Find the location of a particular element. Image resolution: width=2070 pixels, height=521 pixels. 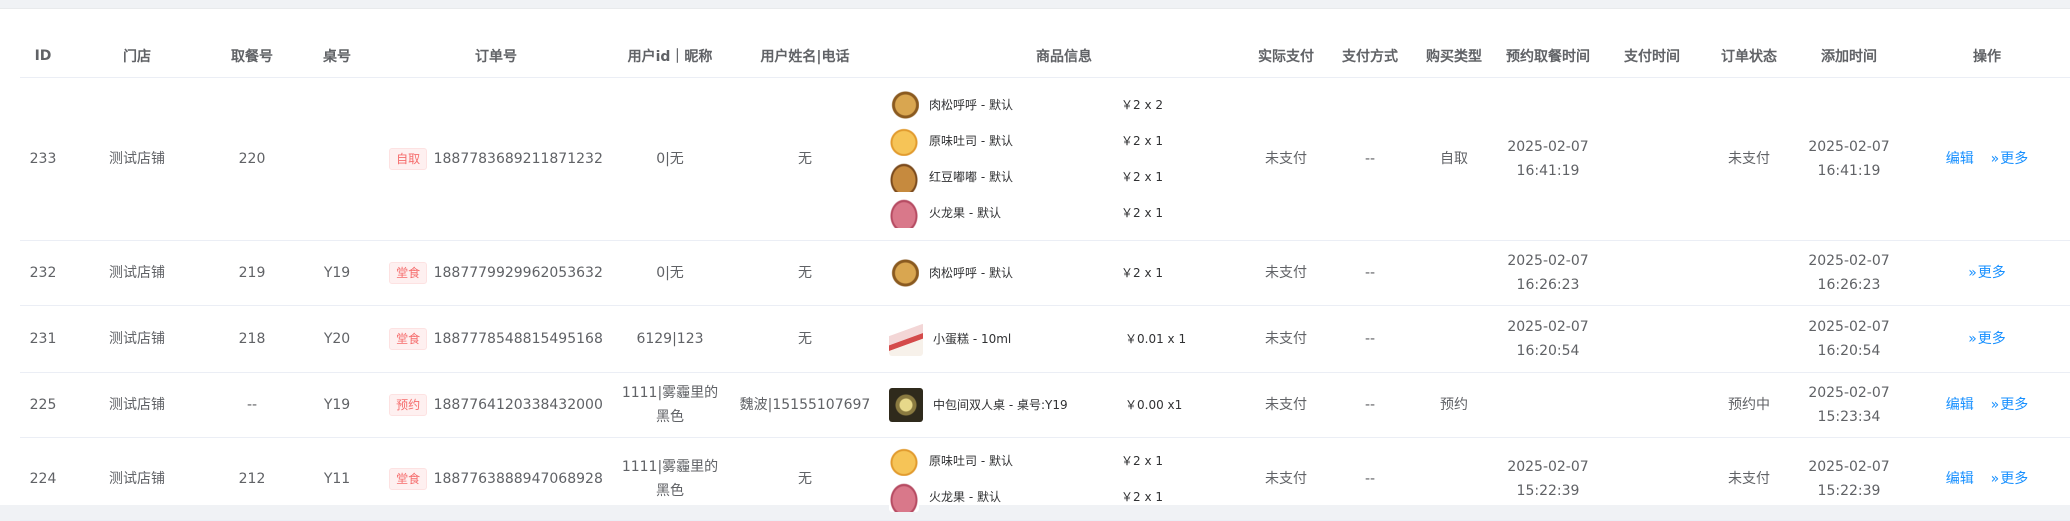

cell-user: 0|无 is located at coordinates (670, 159).